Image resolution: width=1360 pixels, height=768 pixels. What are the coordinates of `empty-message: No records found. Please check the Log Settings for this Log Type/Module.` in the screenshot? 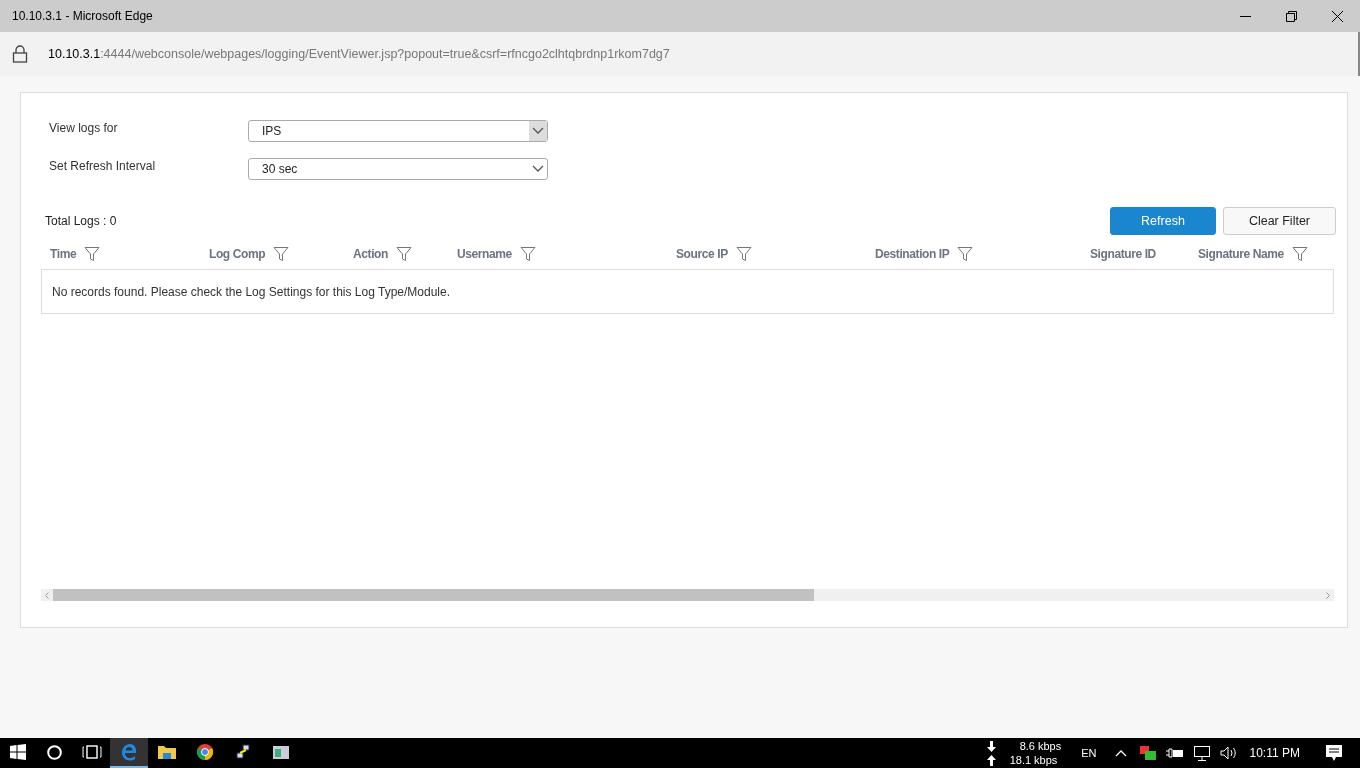 It's located at (687, 292).